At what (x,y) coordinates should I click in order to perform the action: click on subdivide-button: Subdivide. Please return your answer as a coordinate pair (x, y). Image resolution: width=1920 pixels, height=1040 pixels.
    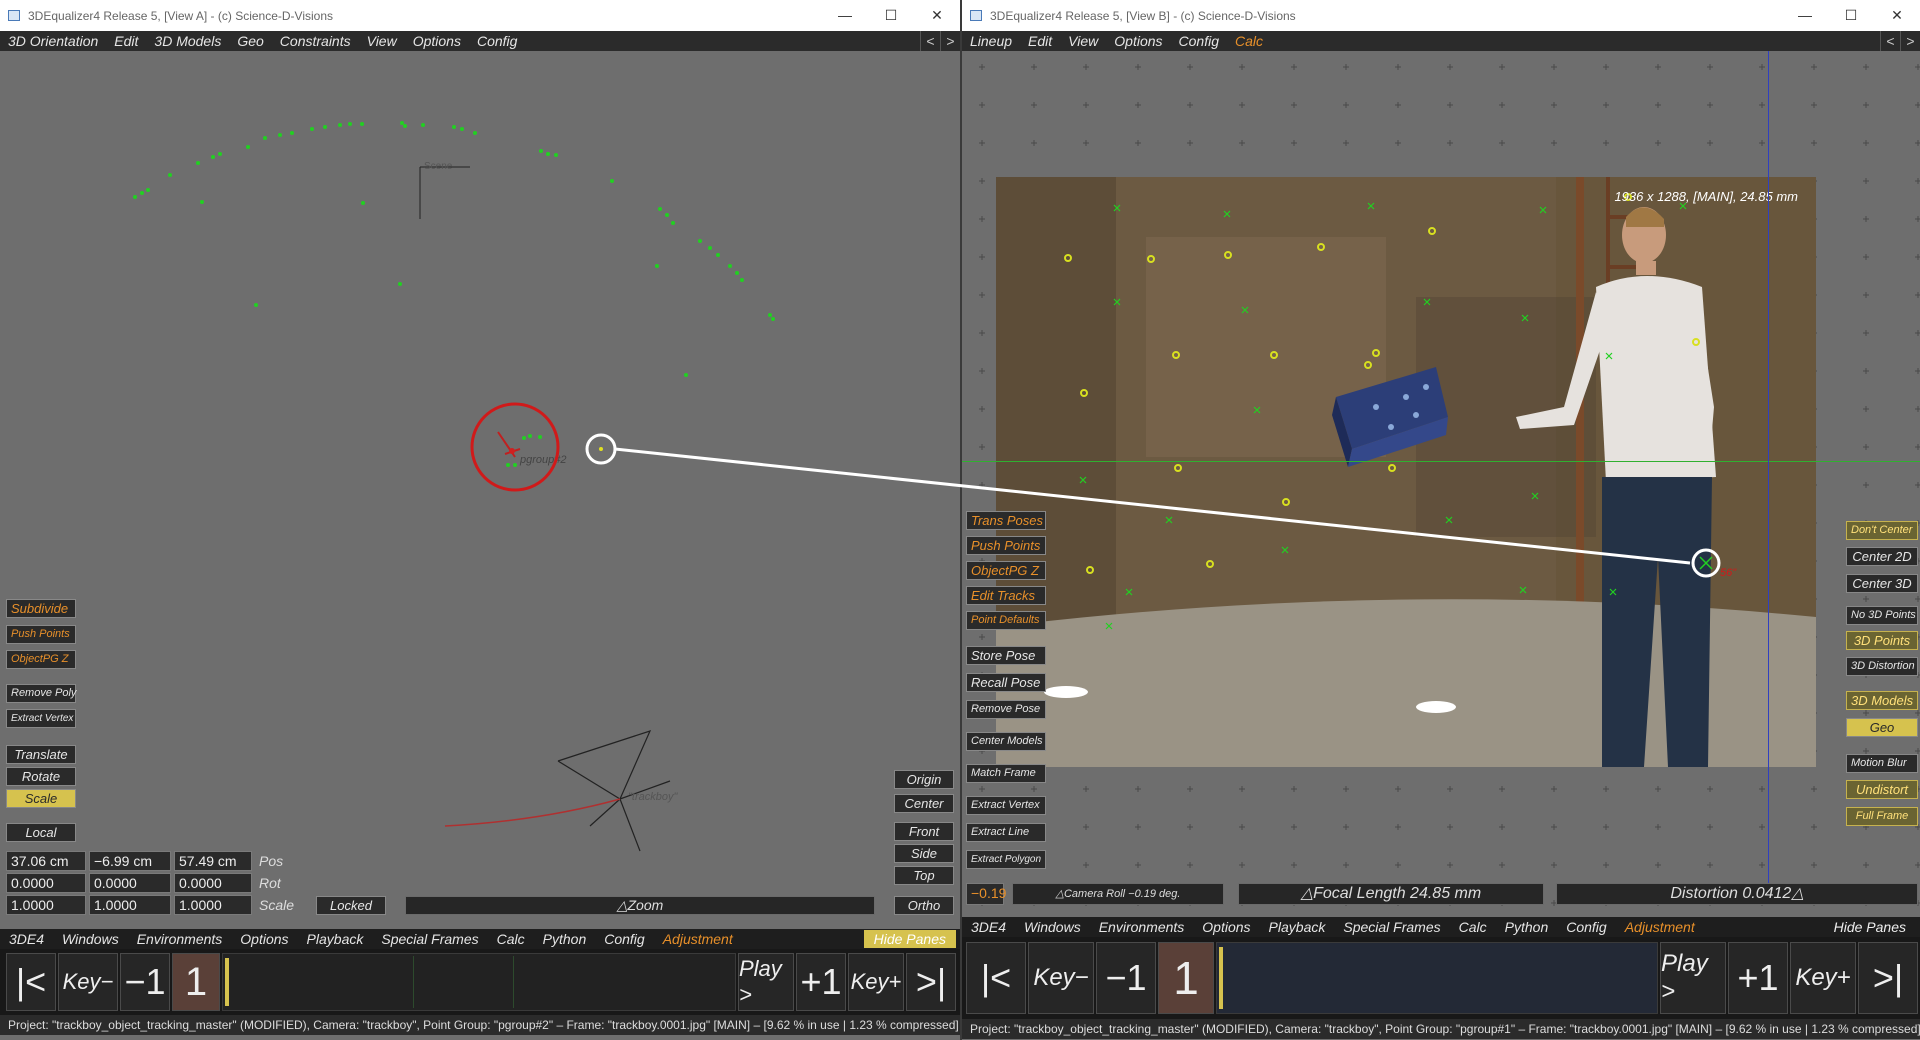
    Looking at the image, I should click on (41, 608).